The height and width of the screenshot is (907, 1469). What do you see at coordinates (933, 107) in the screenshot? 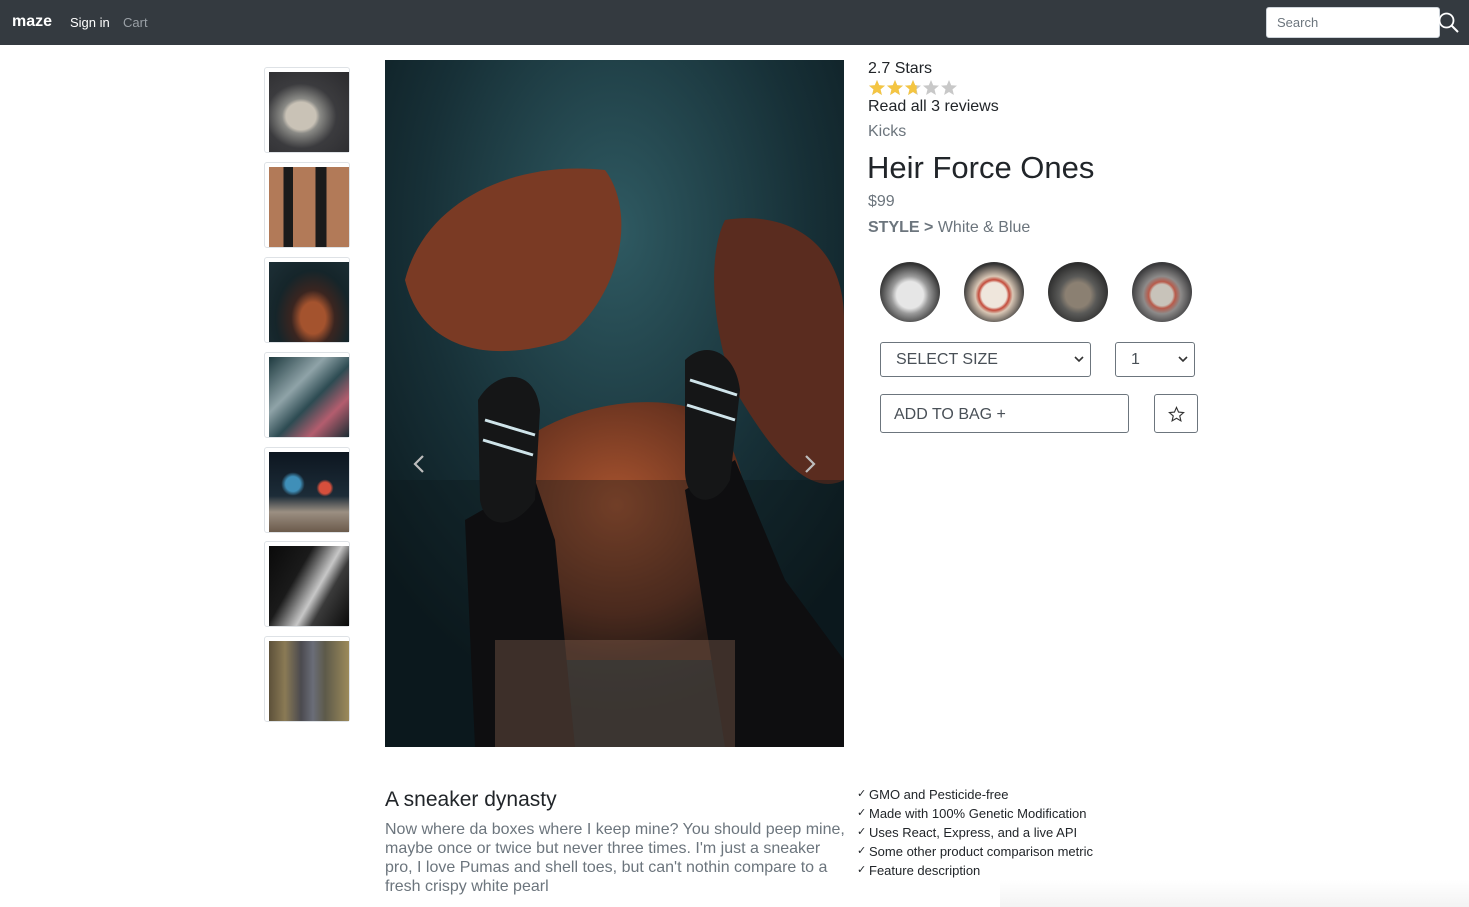
I see `read-reviews-link: Read all 3 reviews` at bounding box center [933, 107].